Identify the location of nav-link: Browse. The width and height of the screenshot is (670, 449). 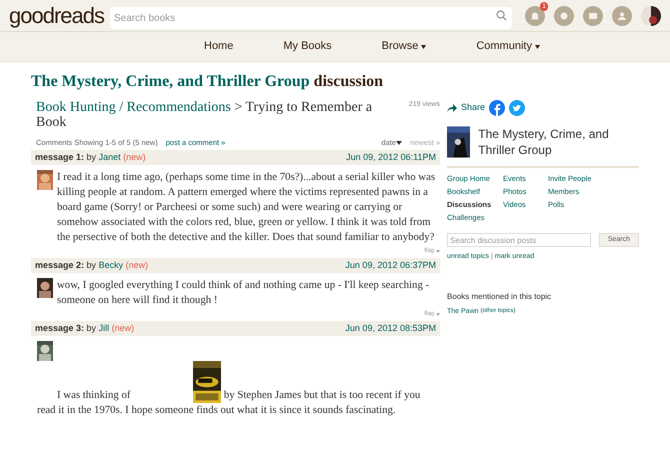
(404, 46).